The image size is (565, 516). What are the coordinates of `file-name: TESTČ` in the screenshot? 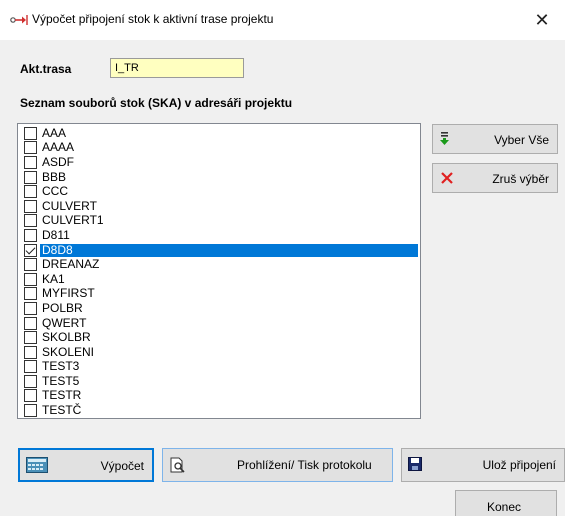 It's located at (62, 410).